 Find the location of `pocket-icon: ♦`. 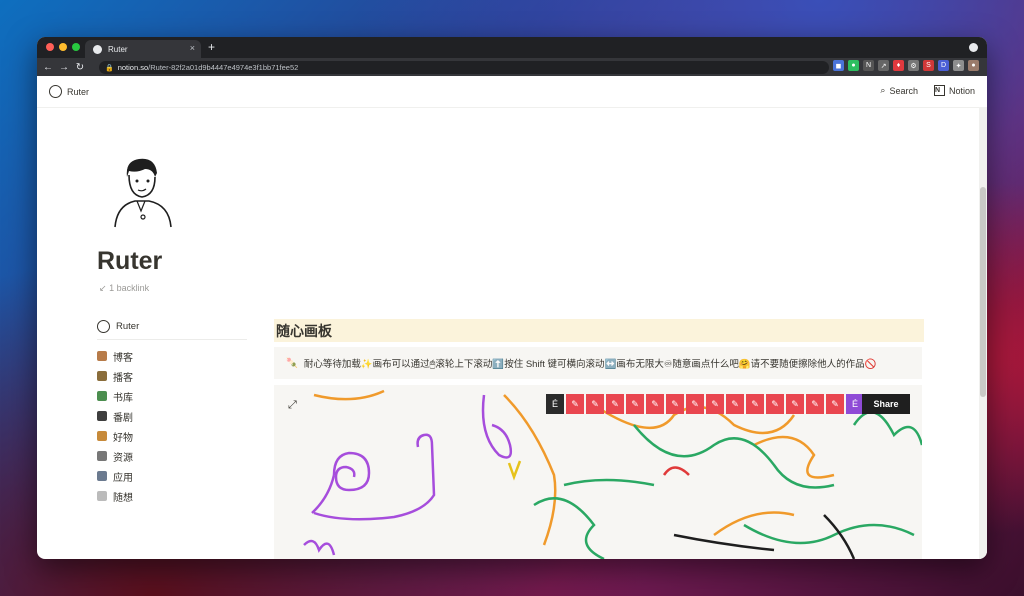

pocket-icon: ♦ is located at coordinates (898, 65).